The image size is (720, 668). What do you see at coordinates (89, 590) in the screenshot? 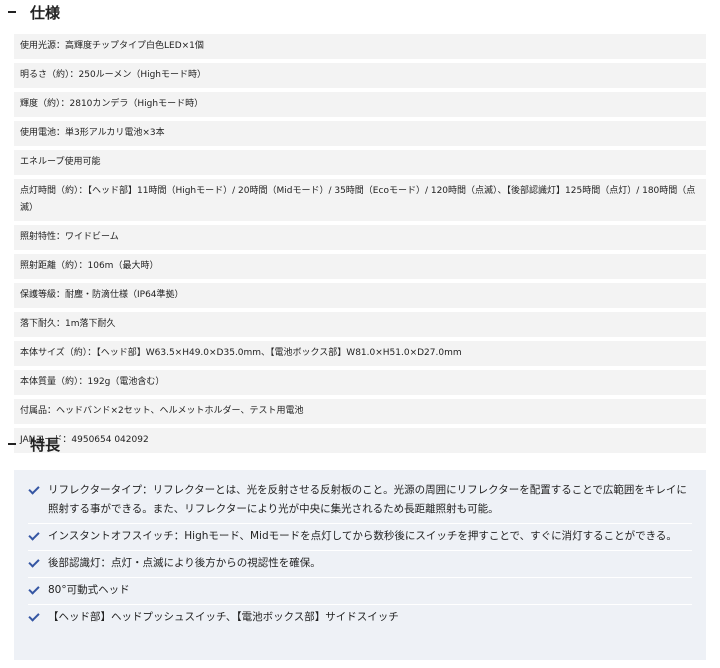
I see `feature-text: 80°可動式ヘッド` at bounding box center [89, 590].